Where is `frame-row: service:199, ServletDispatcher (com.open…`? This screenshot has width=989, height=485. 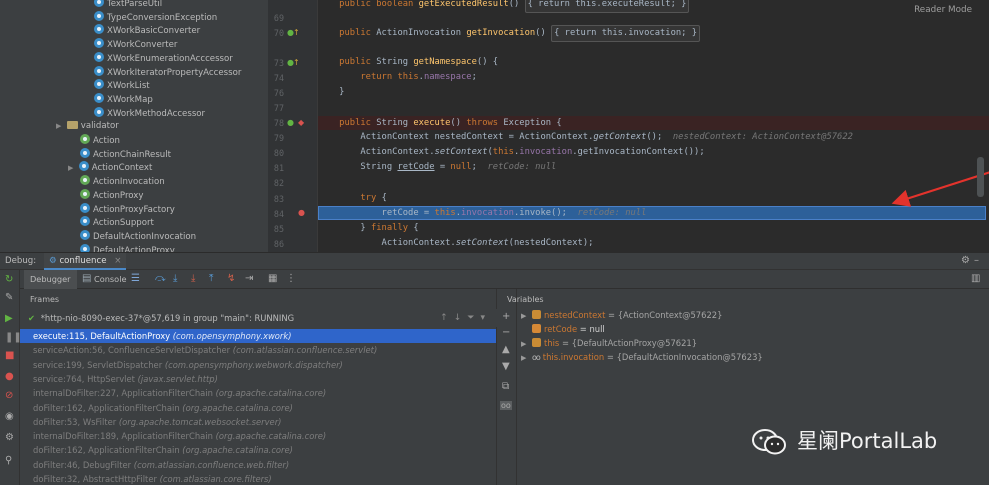
frame-row: service:199, ServletDispatcher (com.open… is located at coordinates (258, 365).